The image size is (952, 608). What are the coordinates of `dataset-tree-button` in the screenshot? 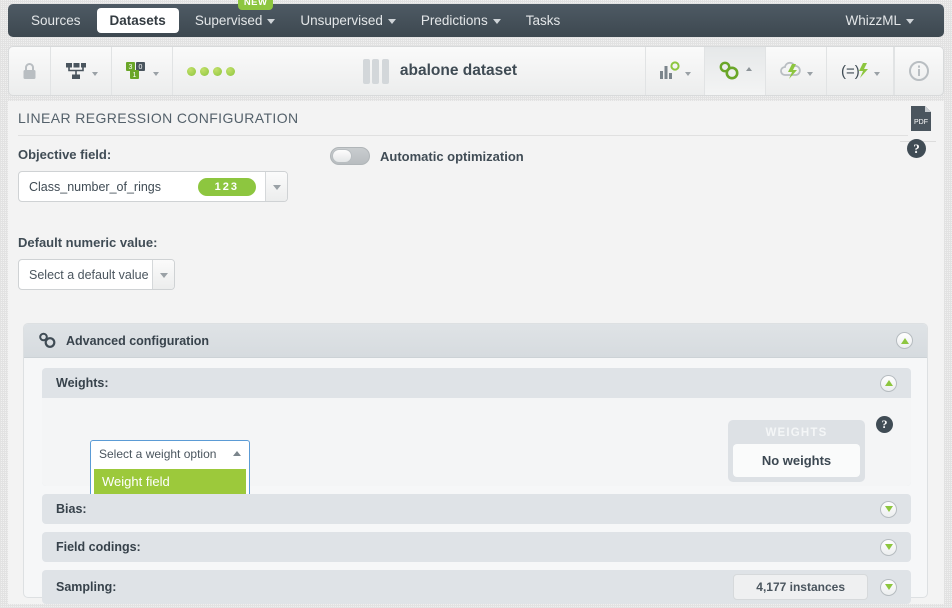 It's located at (81, 71).